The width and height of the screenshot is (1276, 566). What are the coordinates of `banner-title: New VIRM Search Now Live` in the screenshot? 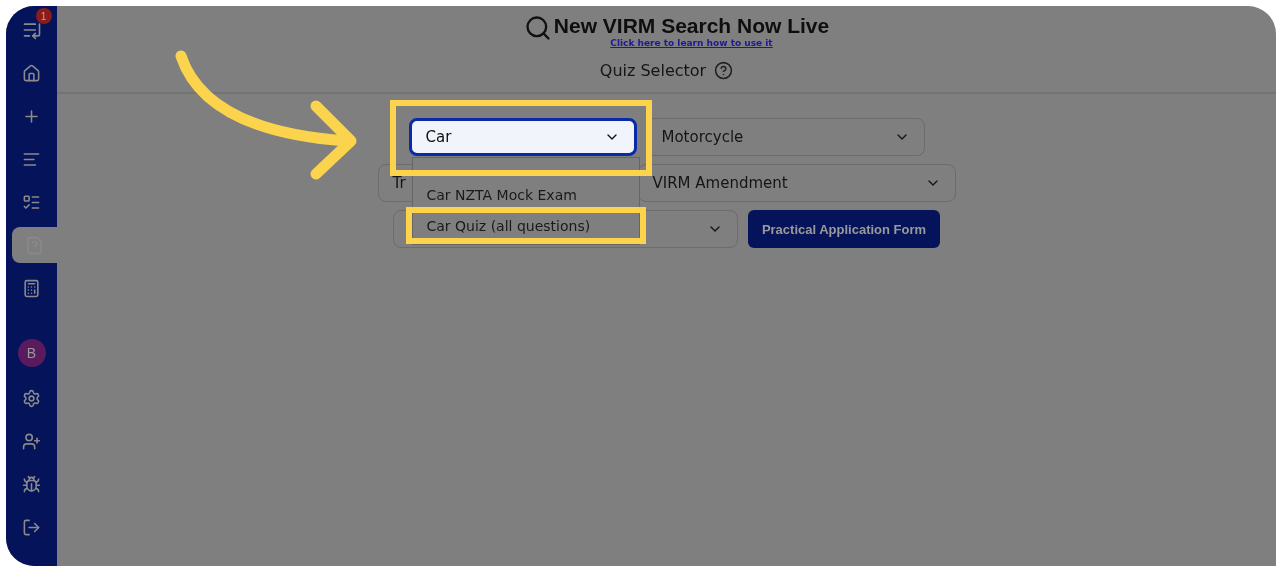 It's located at (691, 26).